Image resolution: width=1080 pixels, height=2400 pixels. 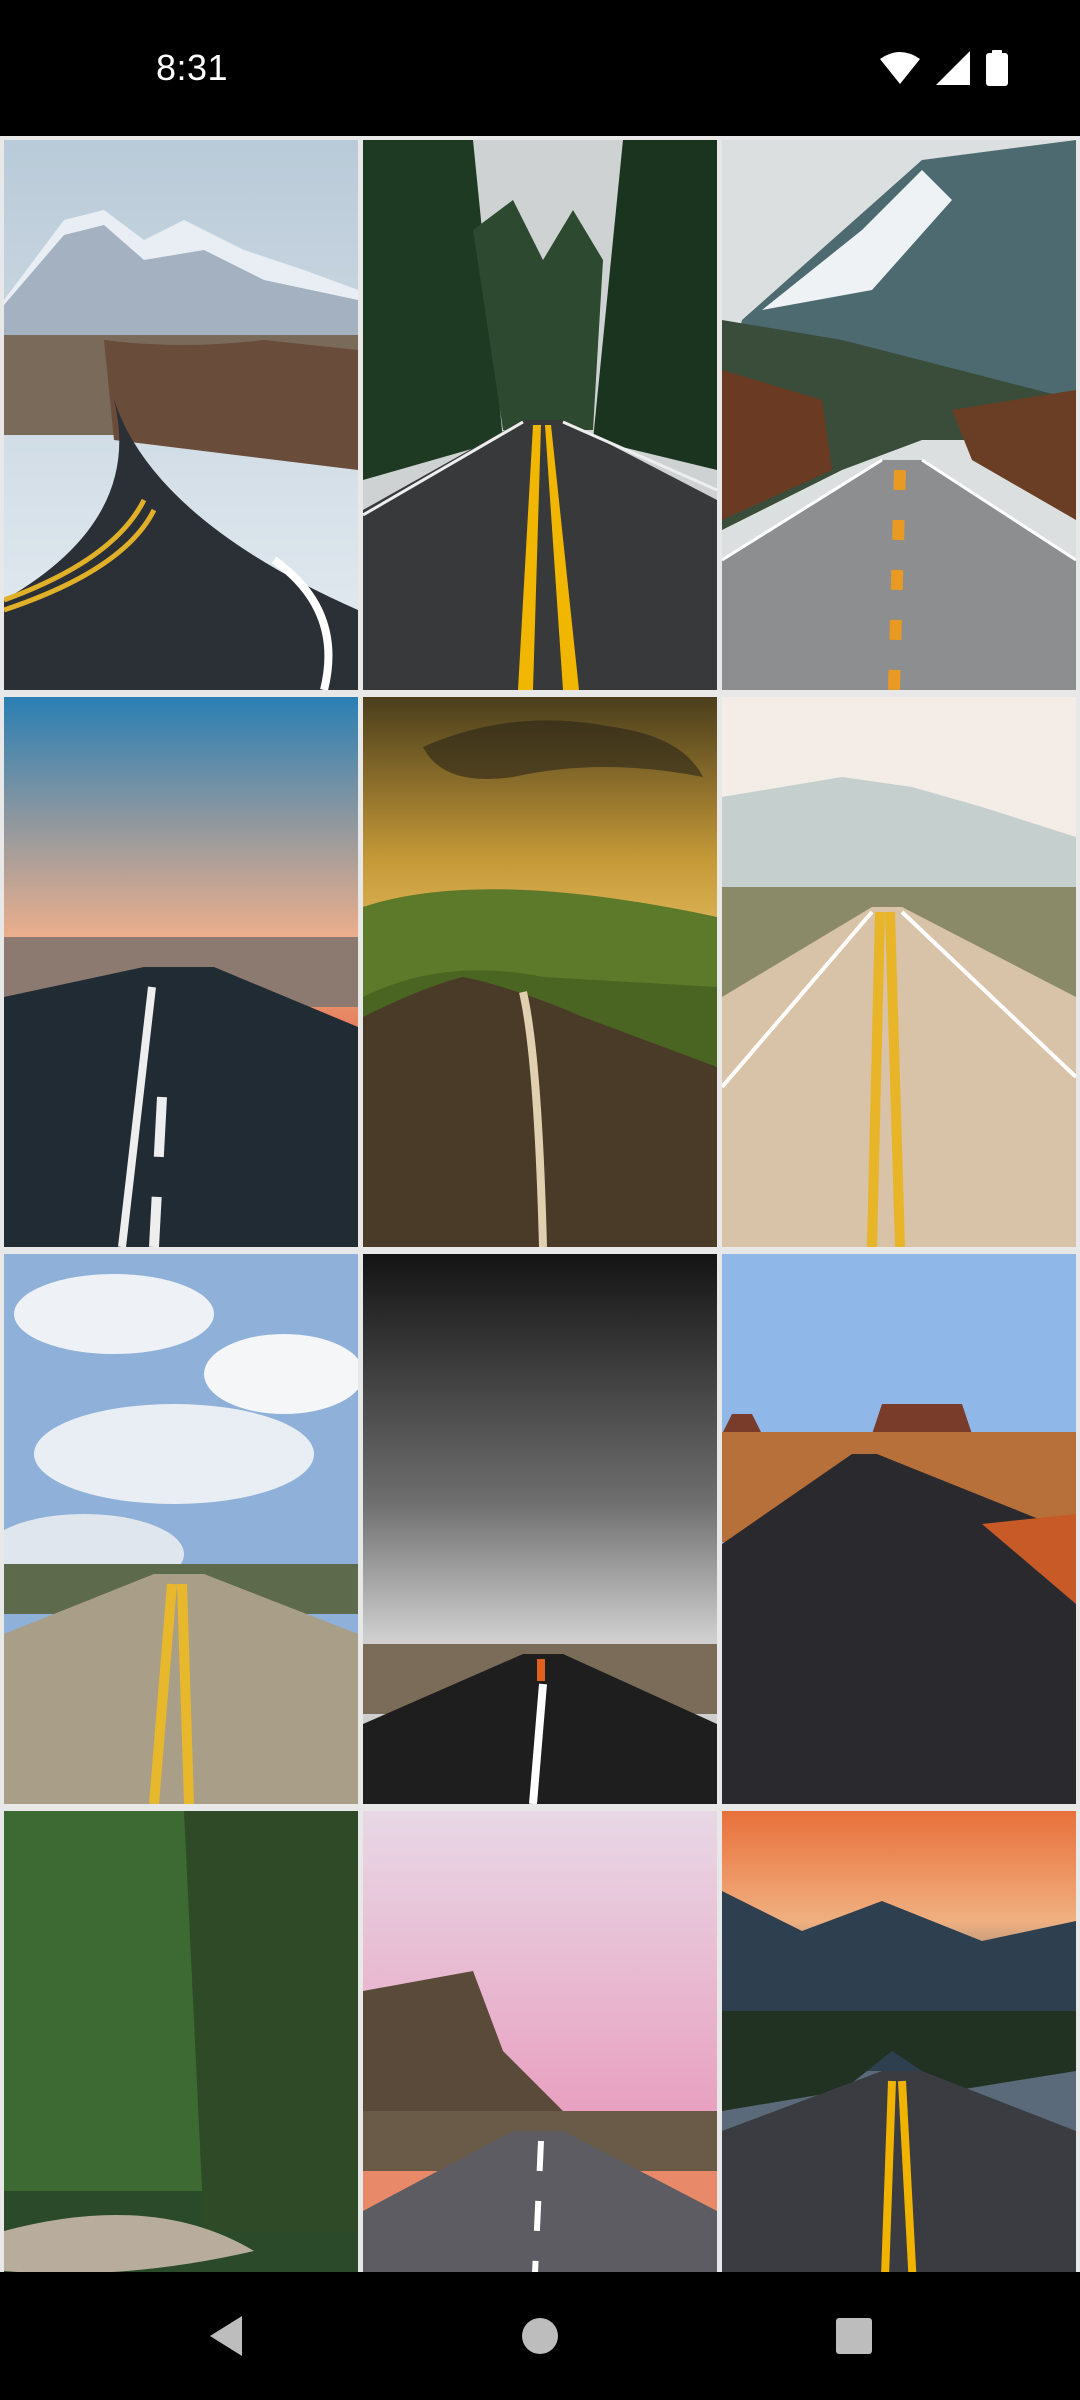 I want to click on navigation-bar, so click(x=540, y=2336).